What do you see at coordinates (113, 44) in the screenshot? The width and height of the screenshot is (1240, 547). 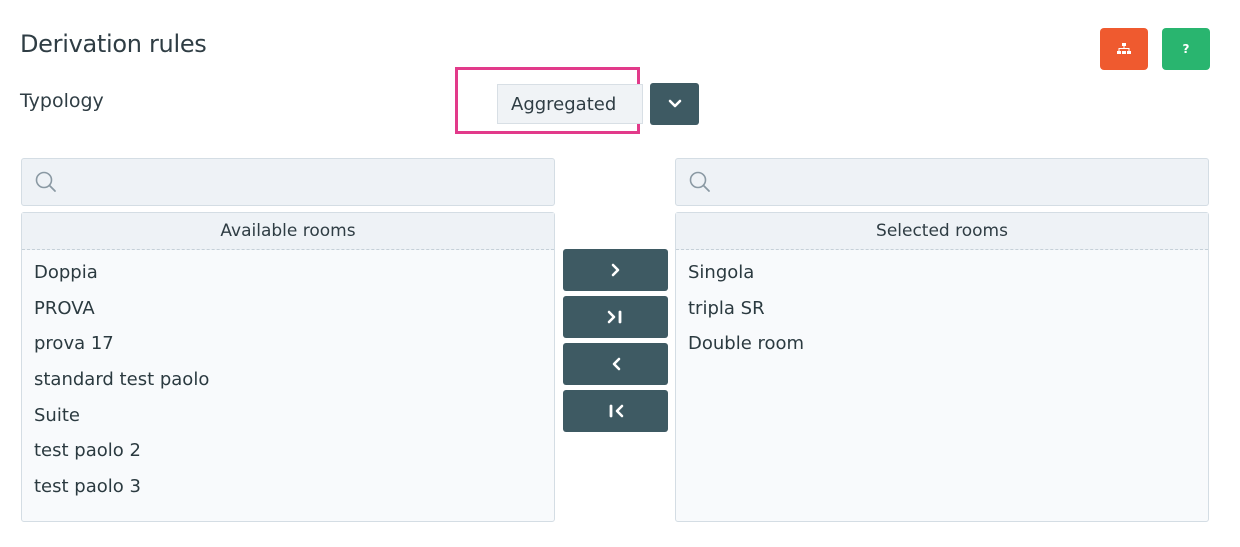 I see `page-title: Derivation rules` at bounding box center [113, 44].